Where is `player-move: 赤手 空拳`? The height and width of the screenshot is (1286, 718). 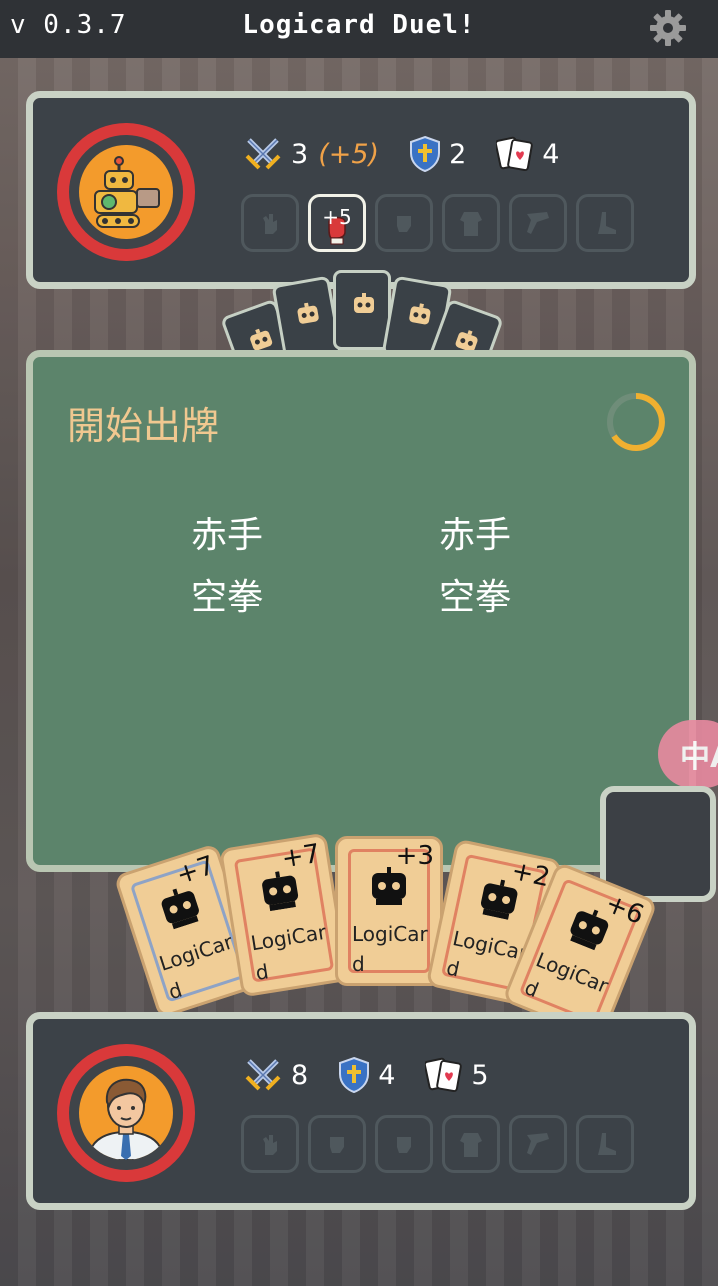 player-move: 赤手 空拳 is located at coordinates (499, 567).